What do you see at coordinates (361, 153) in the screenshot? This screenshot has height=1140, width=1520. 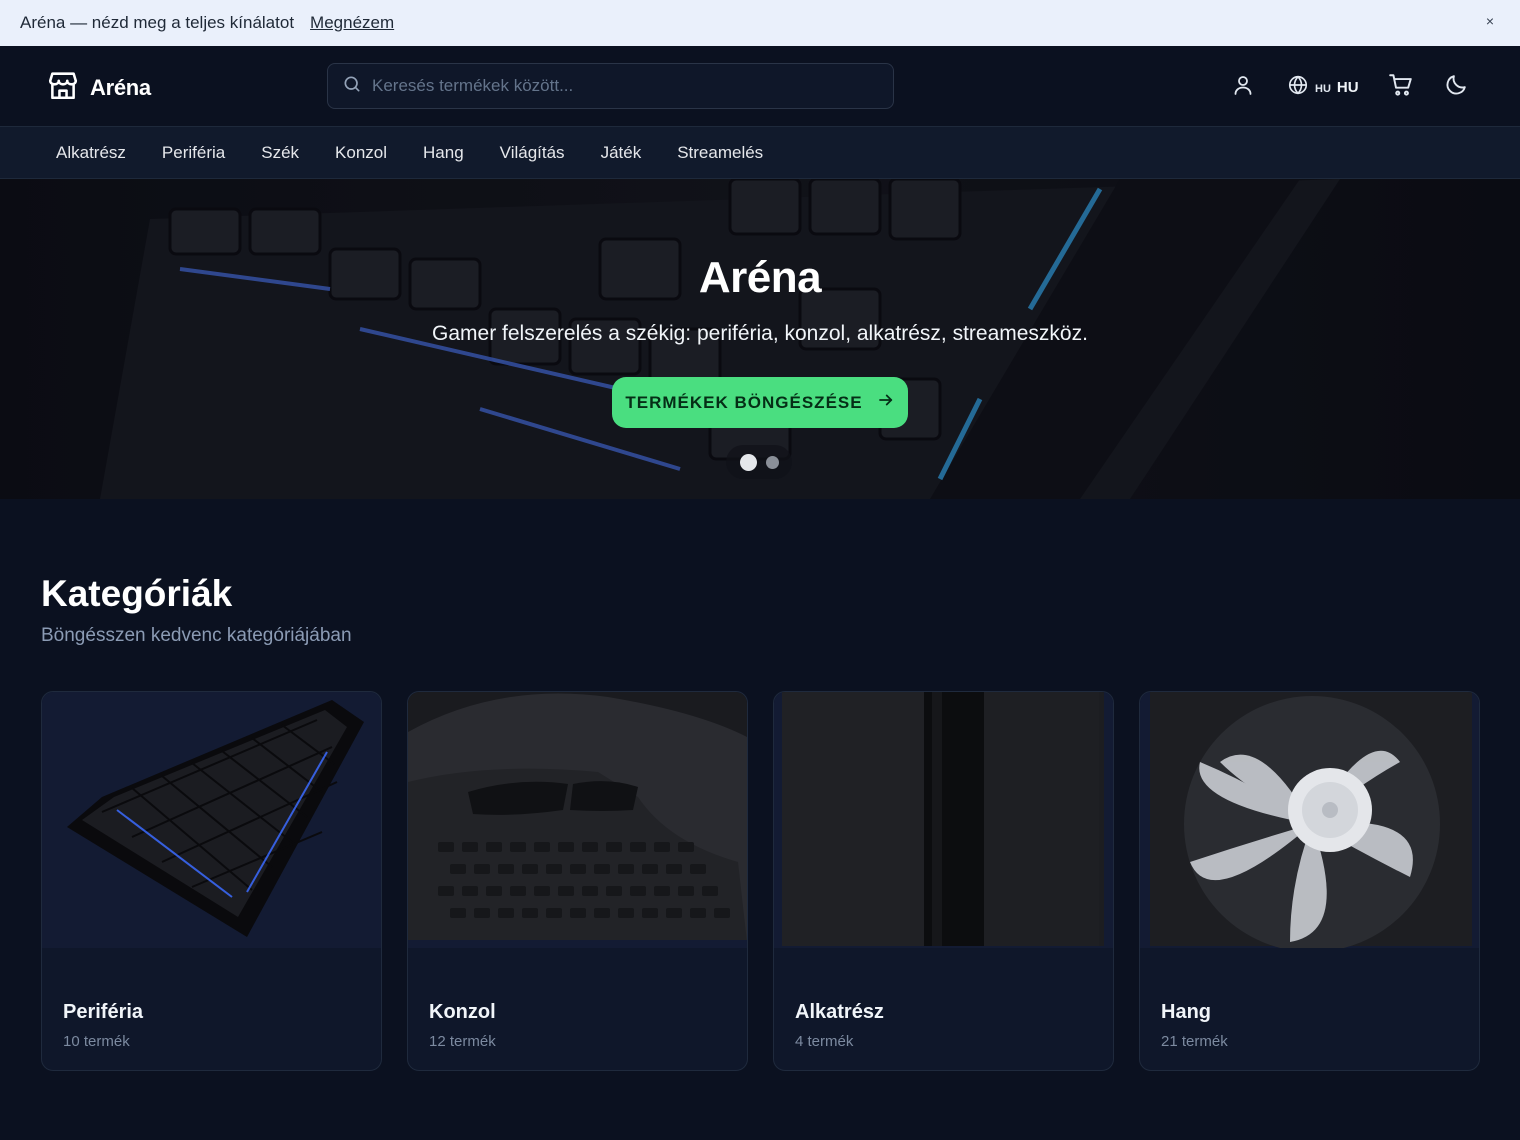 I see `nav-item-konzol: Konzol` at bounding box center [361, 153].